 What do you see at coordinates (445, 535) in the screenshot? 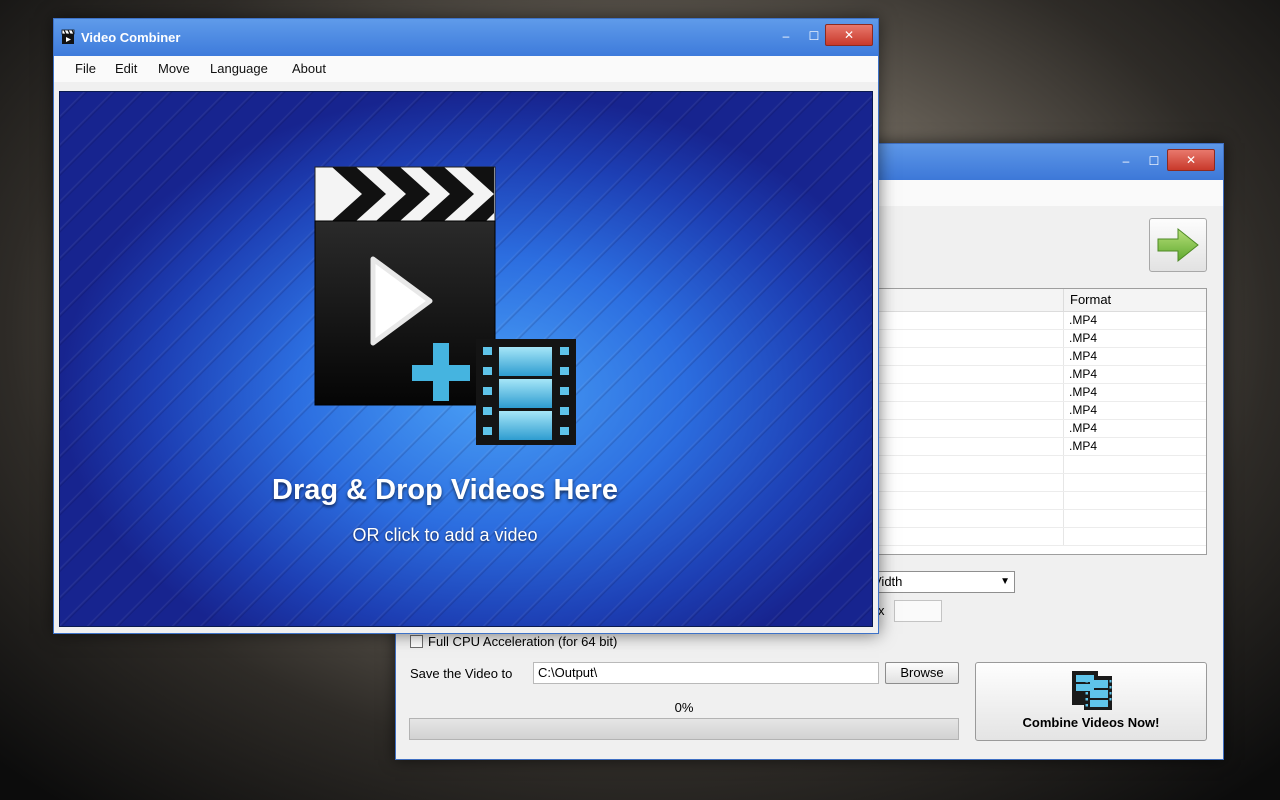
I see `drop-zone-subtitle: OR click to add a video` at bounding box center [445, 535].